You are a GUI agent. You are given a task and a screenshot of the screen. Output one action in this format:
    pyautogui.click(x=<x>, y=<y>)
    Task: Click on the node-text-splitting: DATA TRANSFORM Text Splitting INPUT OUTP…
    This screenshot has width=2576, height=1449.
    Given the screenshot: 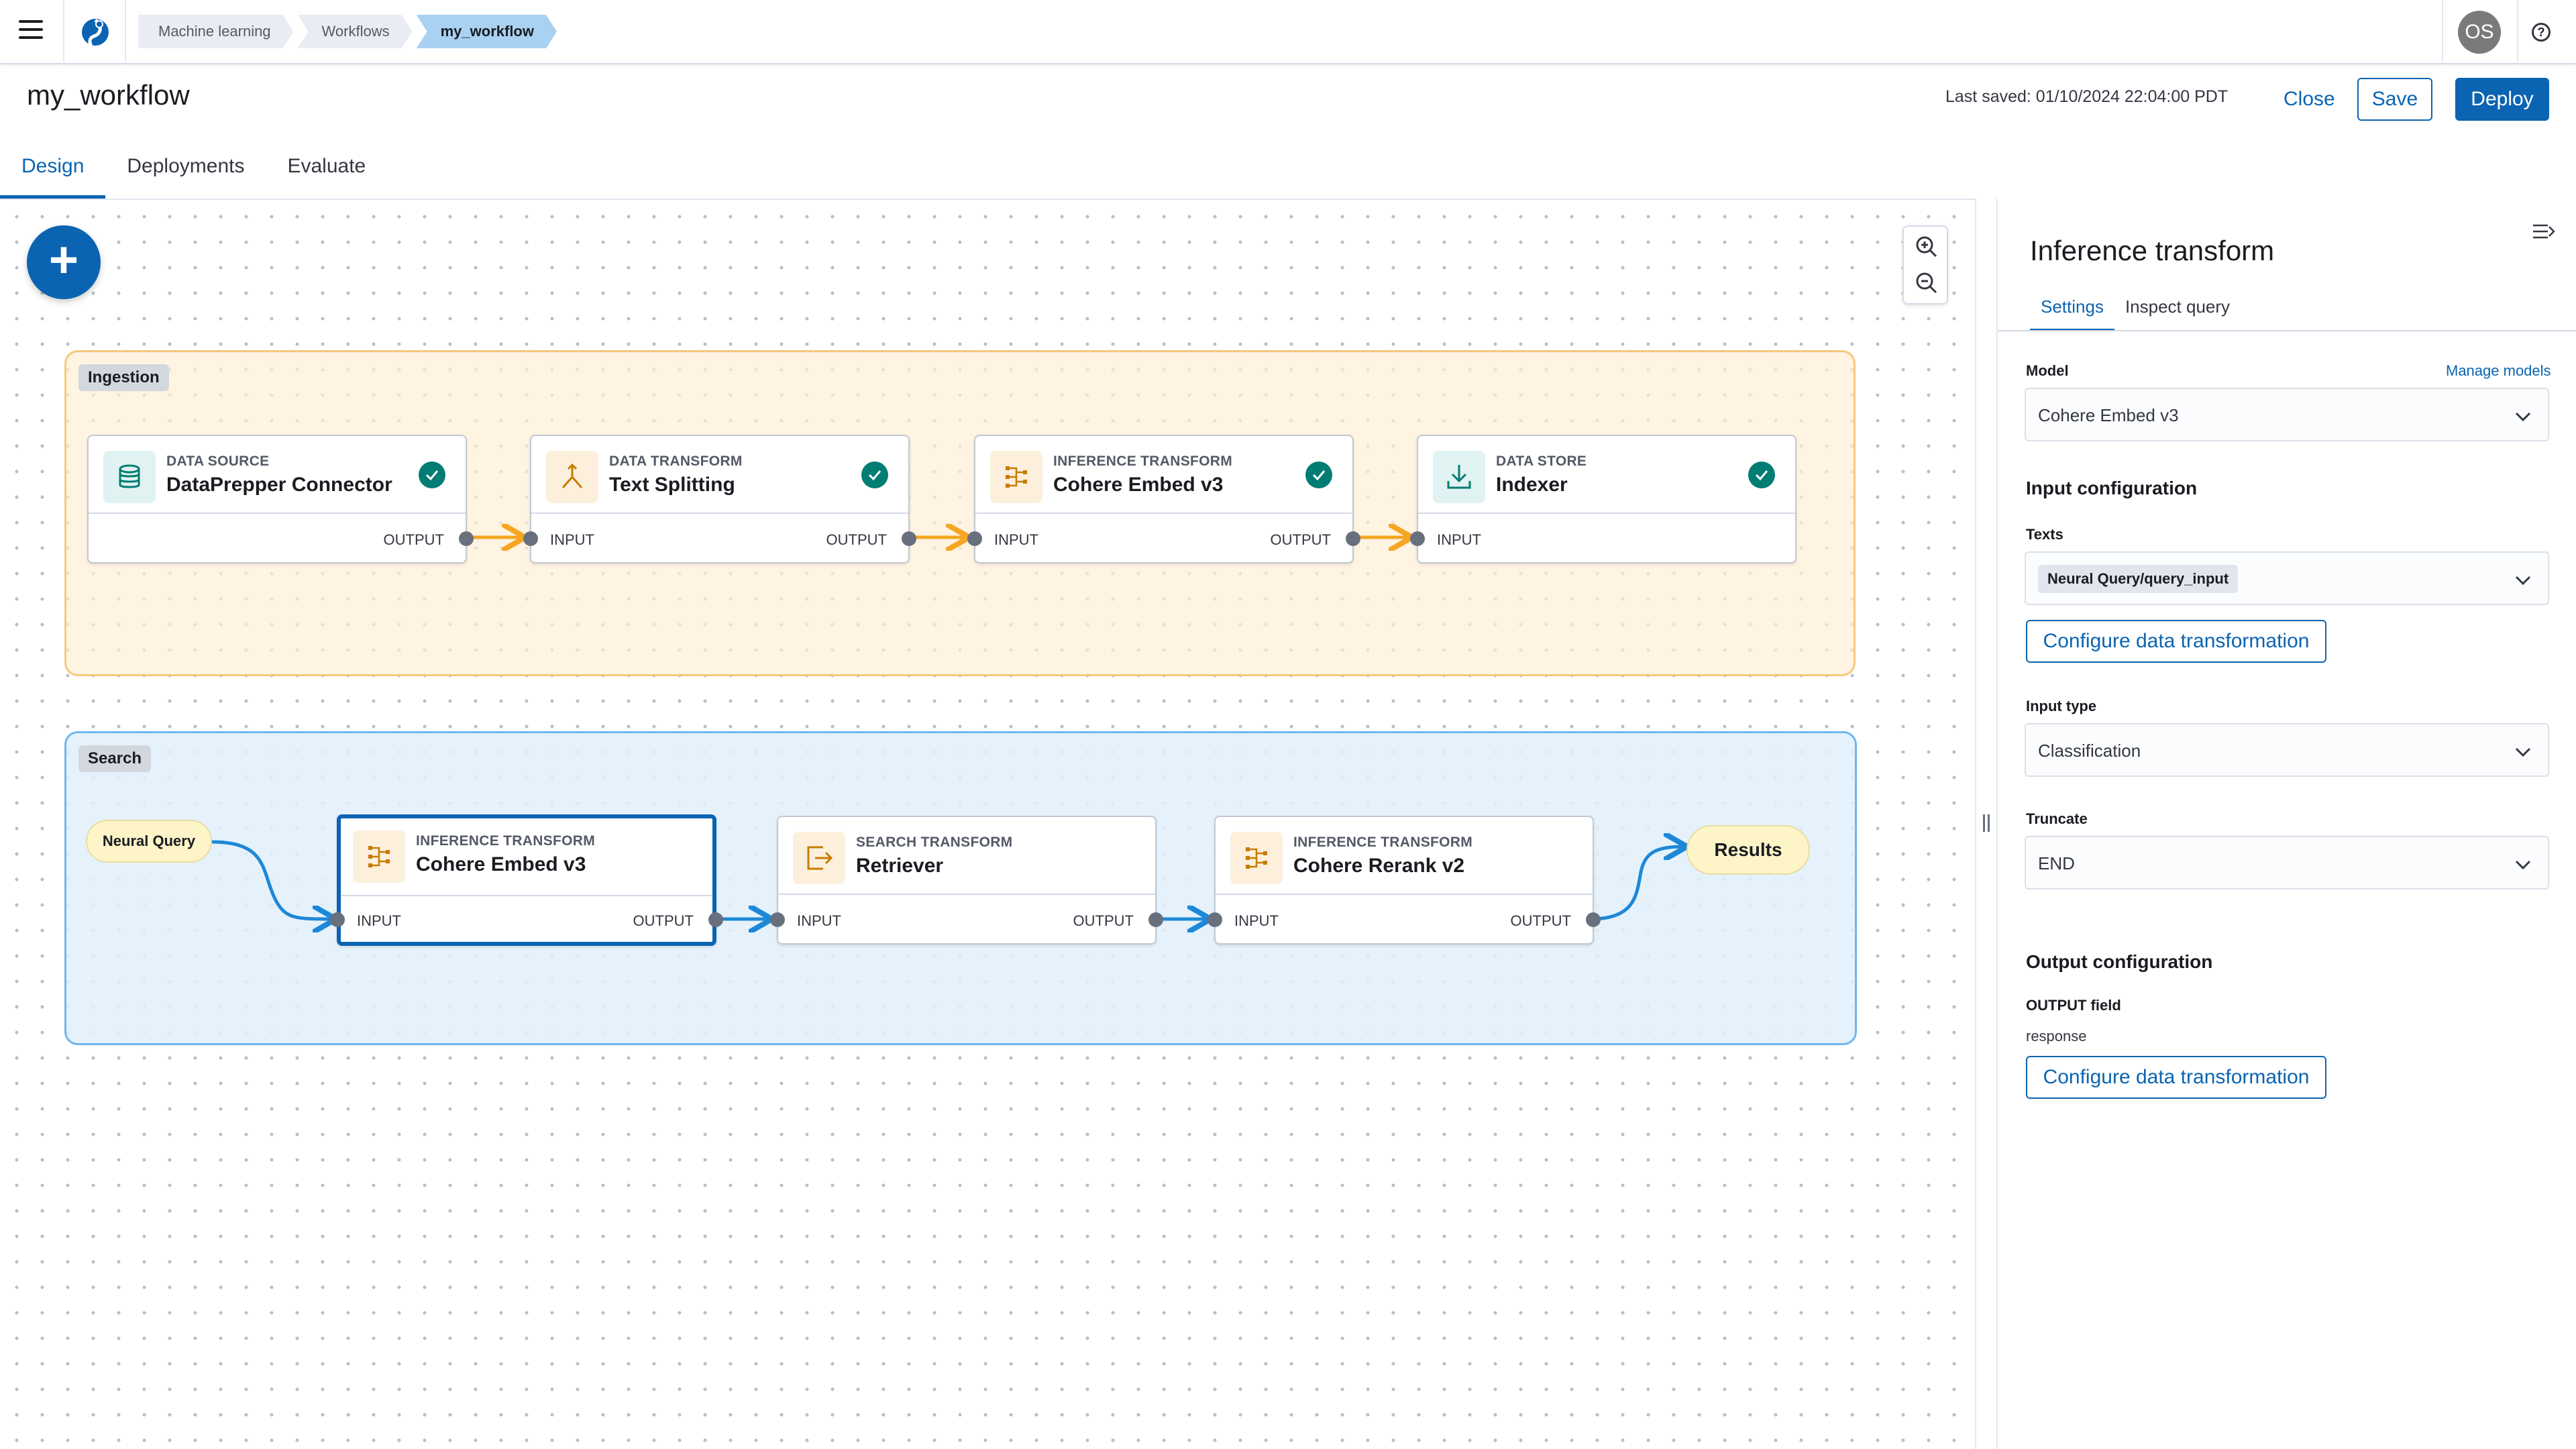 What is the action you would take?
    pyautogui.click(x=719, y=499)
    